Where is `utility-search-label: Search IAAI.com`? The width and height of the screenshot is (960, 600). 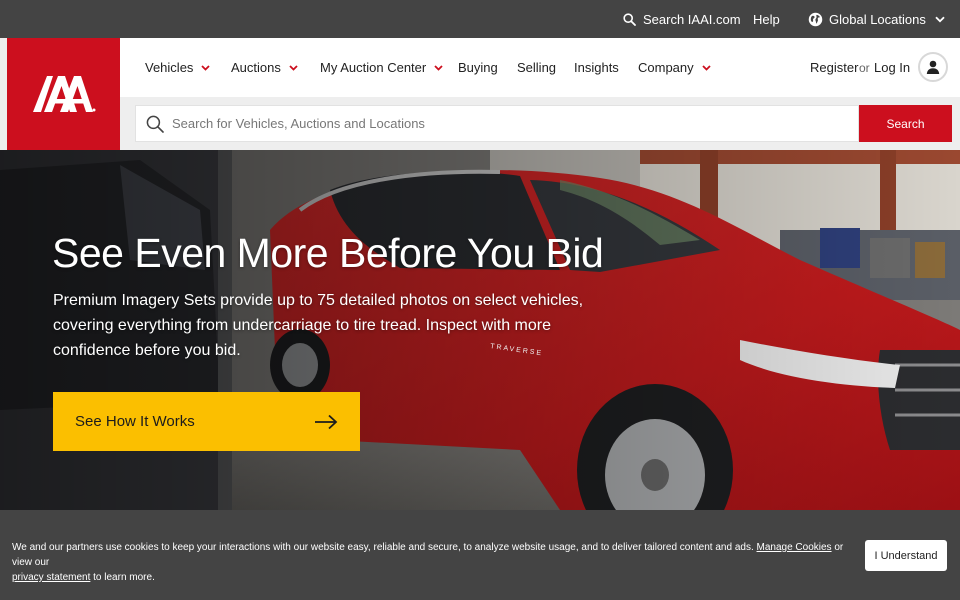
utility-search-label: Search IAAI.com is located at coordinates (692, 19).